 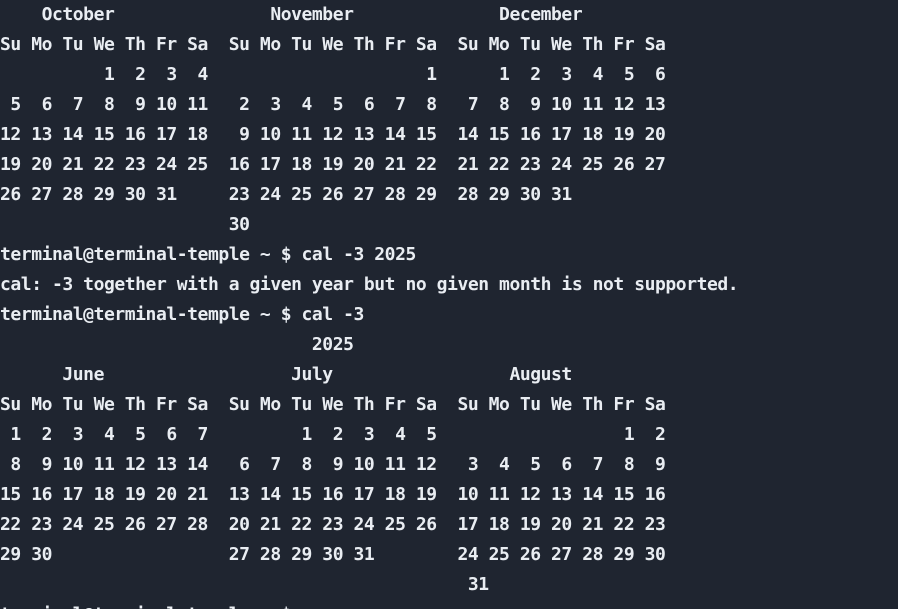 I want to click on command-line: terminal@terminal-temple ~ $ cal -3 2025, so click(x=208, y=254).